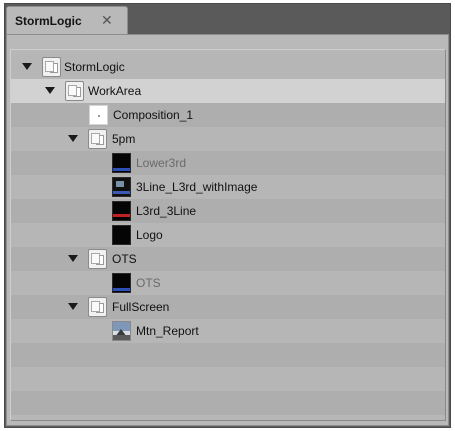  I want to click on mountain-photo-icon, so click(121, 331).